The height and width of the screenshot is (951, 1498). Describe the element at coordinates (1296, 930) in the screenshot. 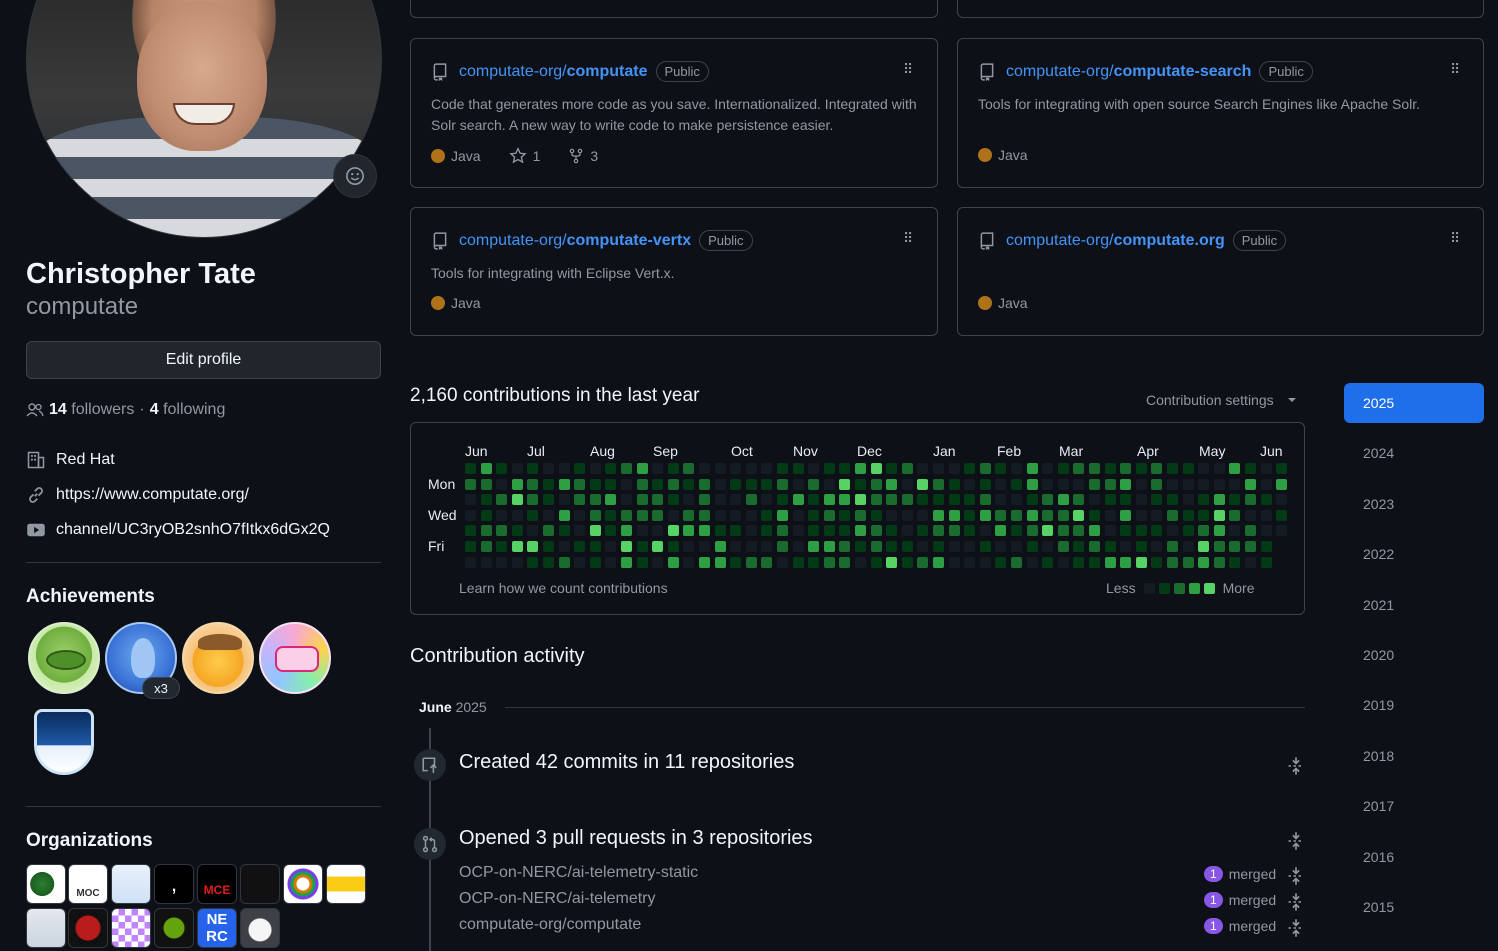

I see `expand-icon` at that location.